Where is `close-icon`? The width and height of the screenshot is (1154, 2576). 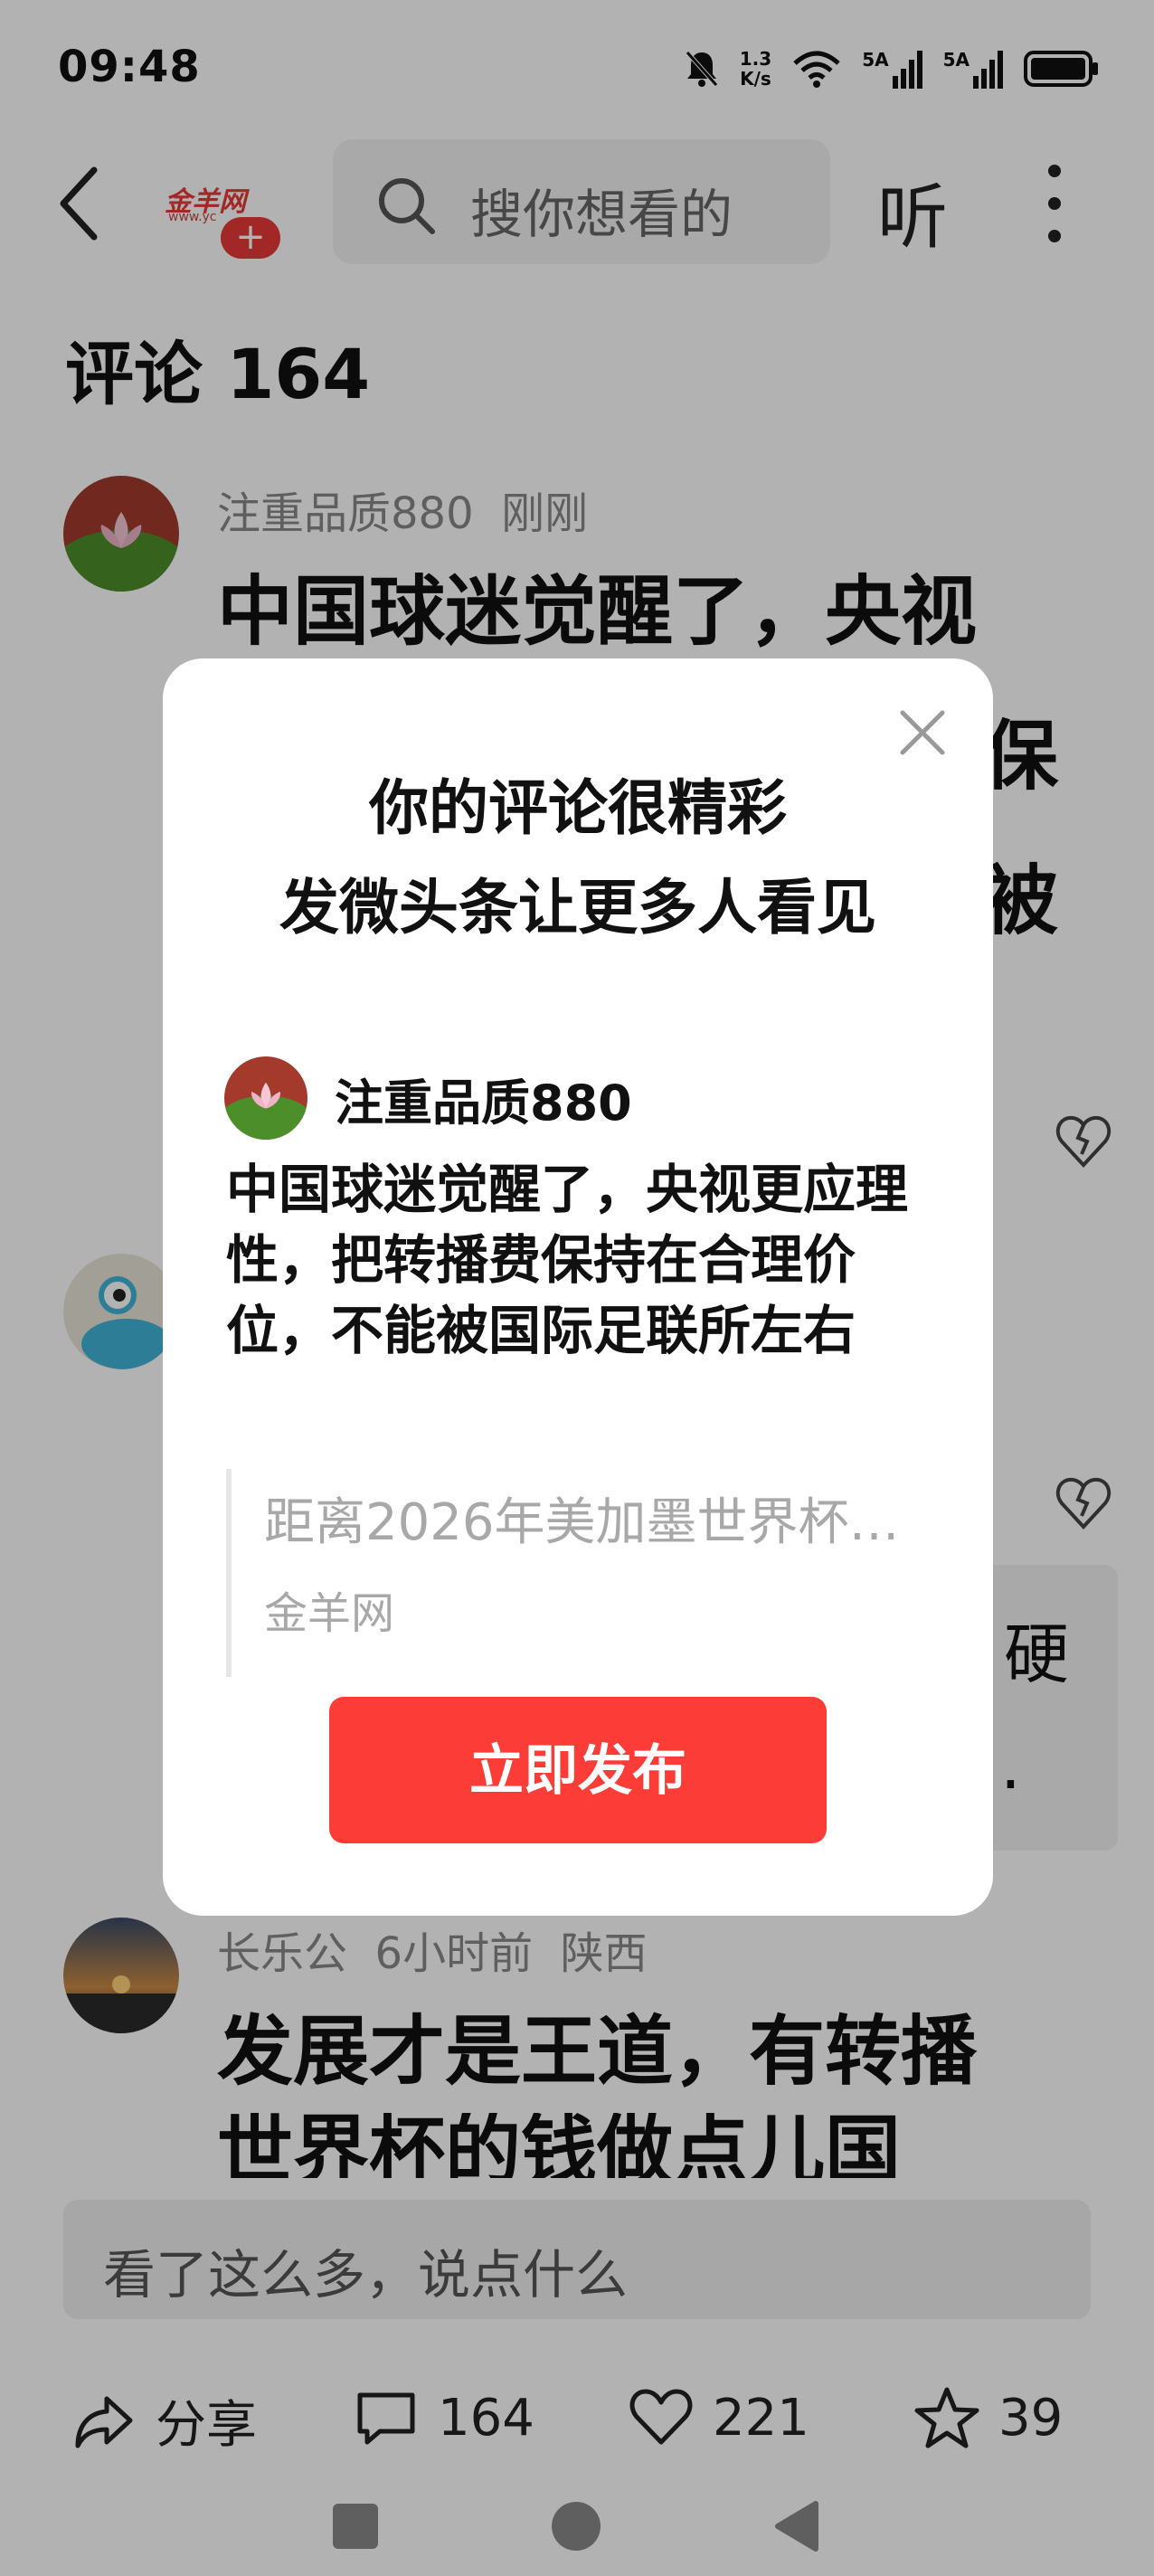 close-icon is located at coordinates (922, 733).